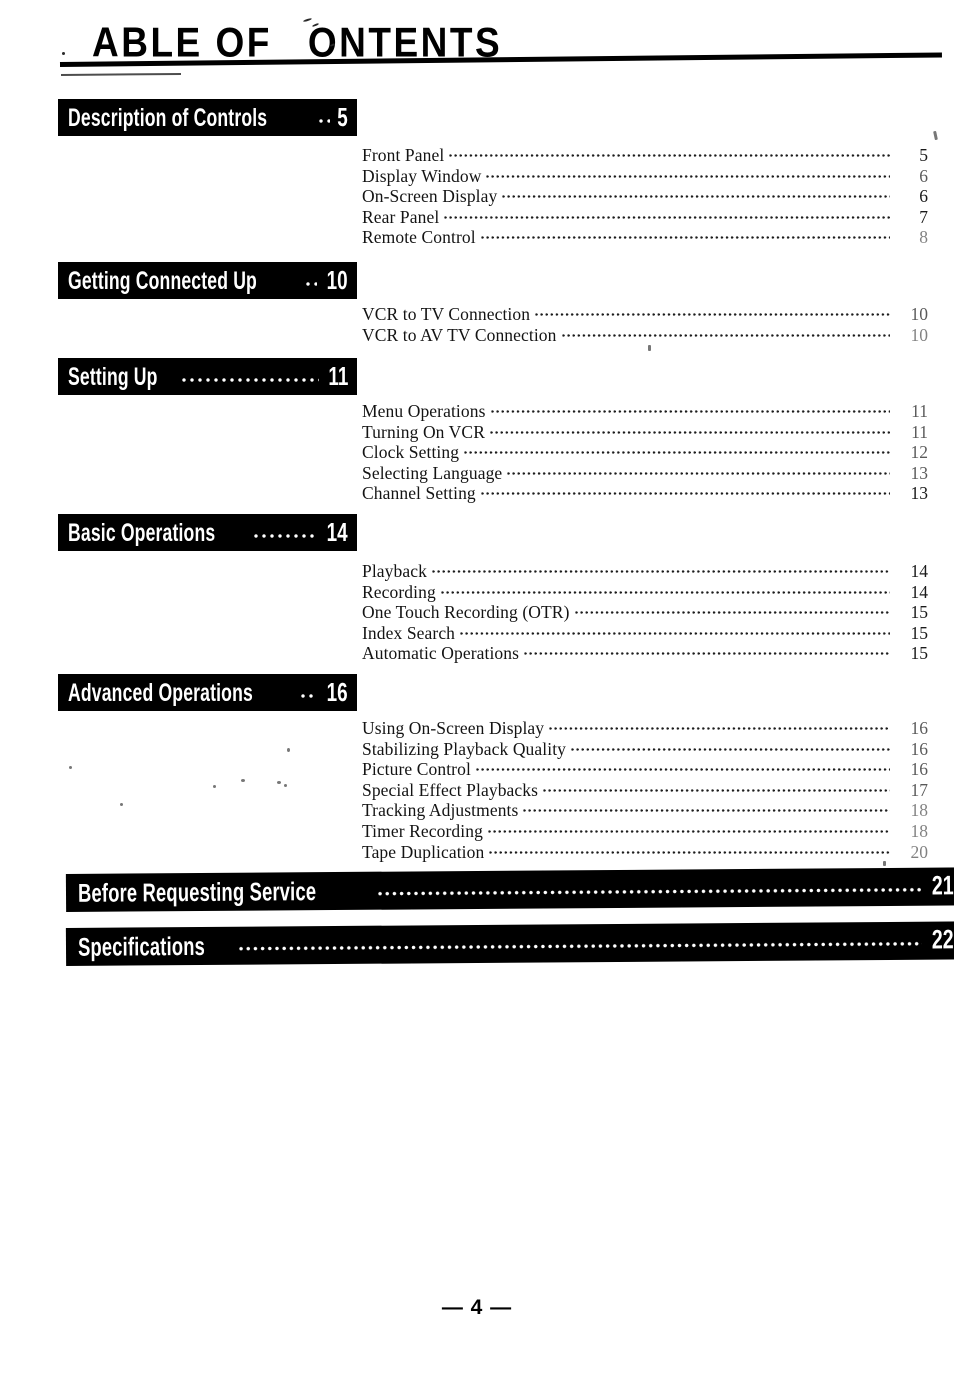  Describe the element at coordinates (919, 431) in the screenshot. I see `toc-entry-page-number: 11` at that location.